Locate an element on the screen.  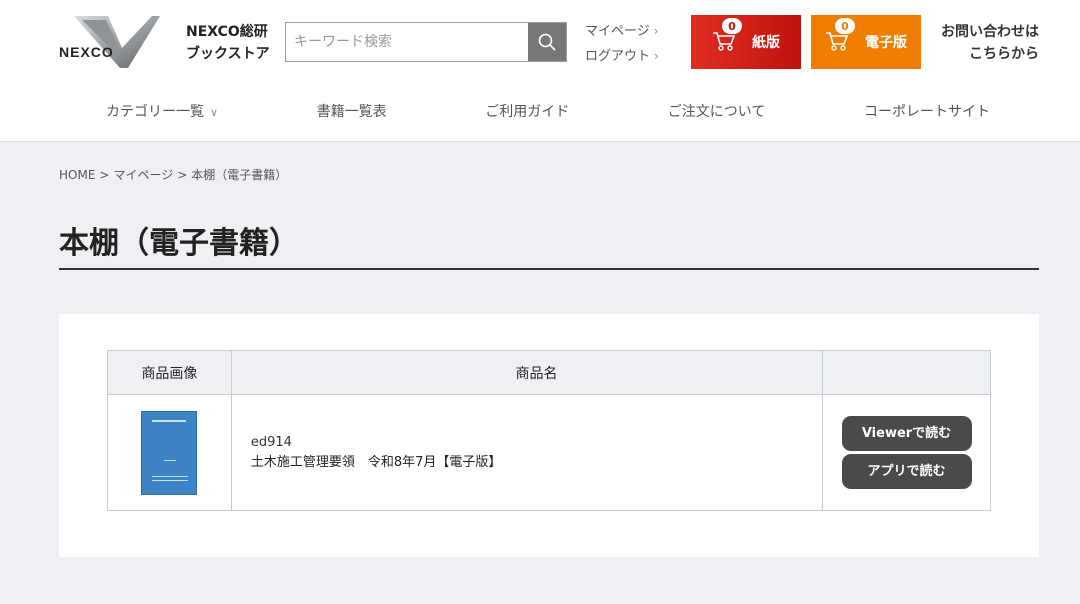
nav-item-label: カテゴリー一覧 is located at coordinates (155, 112).